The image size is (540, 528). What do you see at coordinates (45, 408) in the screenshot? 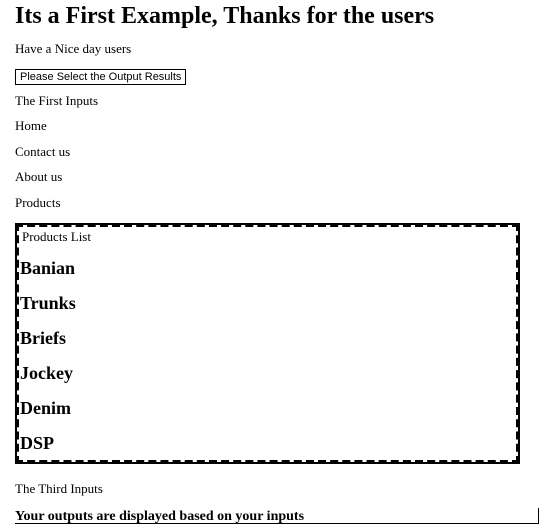
I see `product-item-denim: Denim` at bounding box center [45, 408].